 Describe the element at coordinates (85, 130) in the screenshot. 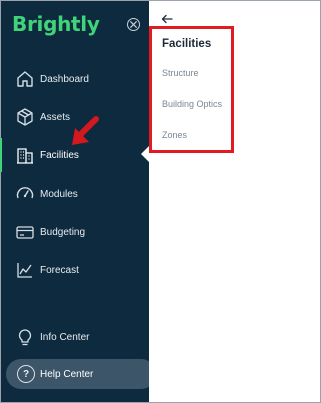

I see `annotation-arrow-icon` at that location.